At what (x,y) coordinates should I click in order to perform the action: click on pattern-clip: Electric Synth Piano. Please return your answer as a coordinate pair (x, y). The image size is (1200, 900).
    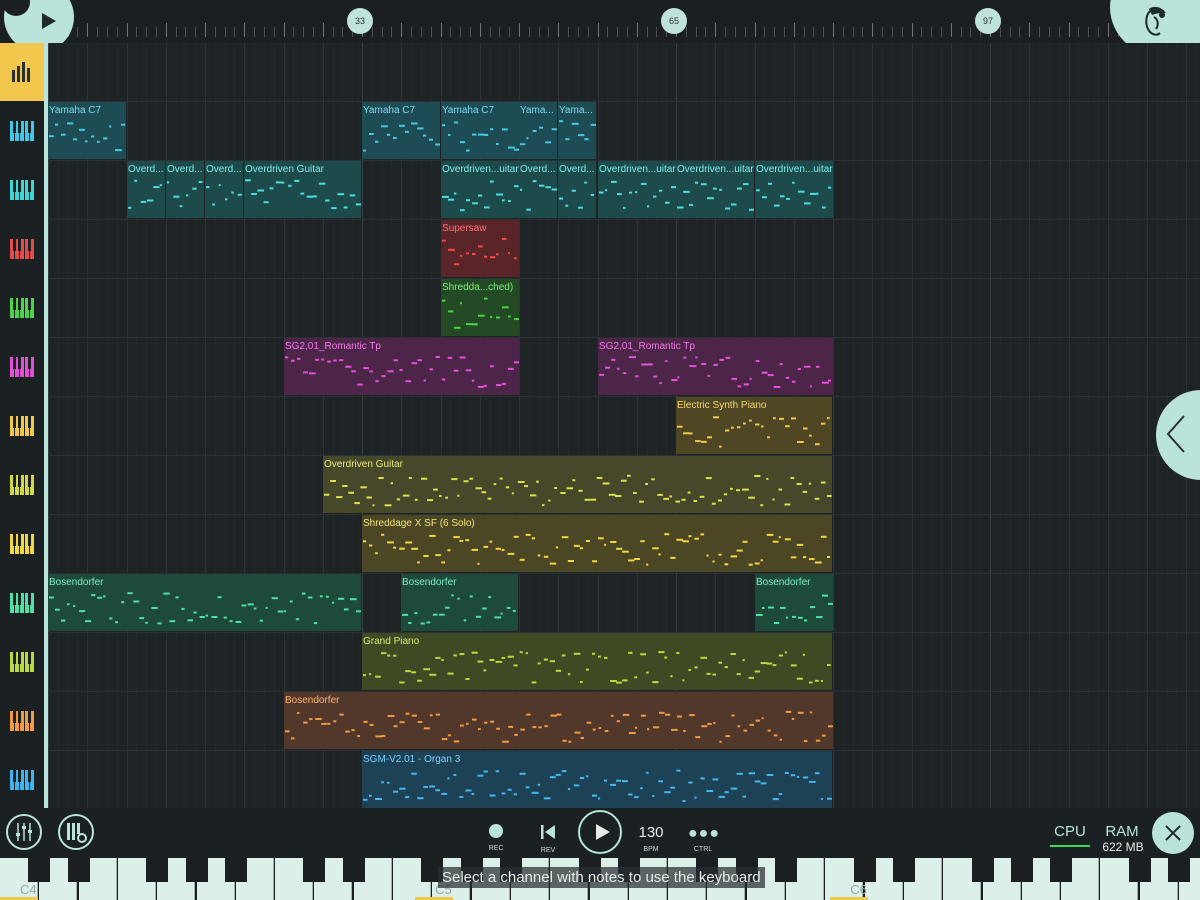
    Looking at the image, I should click on (754, 425).